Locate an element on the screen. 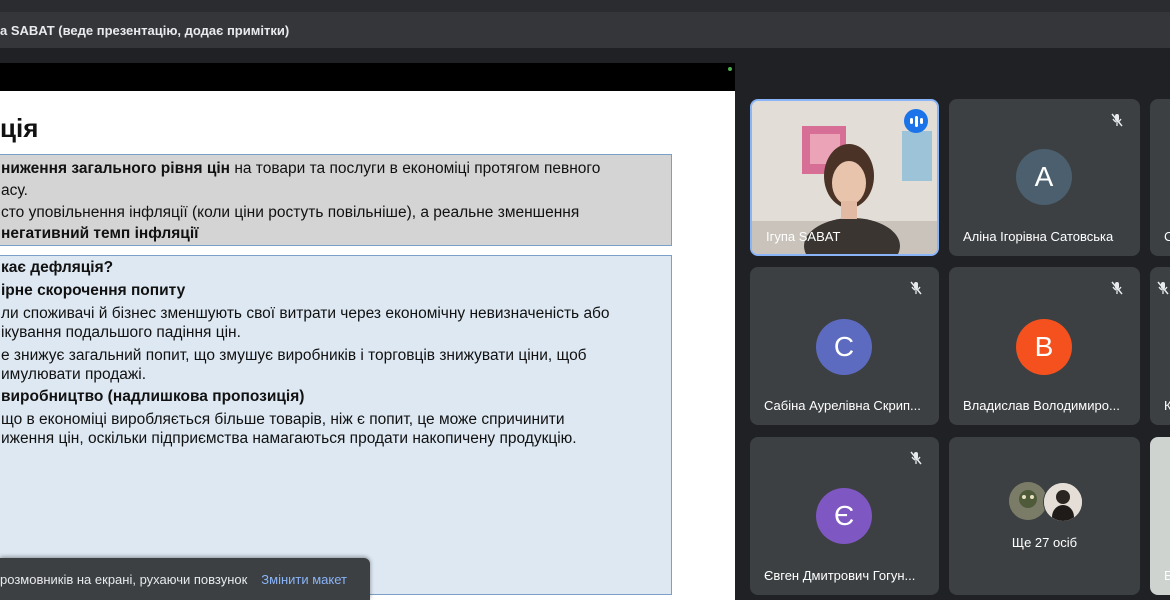 Image resolution: width=1170 pixels, height=600 pixels. change-layout-button: Змінити макет is located at coordinates (304, 579).